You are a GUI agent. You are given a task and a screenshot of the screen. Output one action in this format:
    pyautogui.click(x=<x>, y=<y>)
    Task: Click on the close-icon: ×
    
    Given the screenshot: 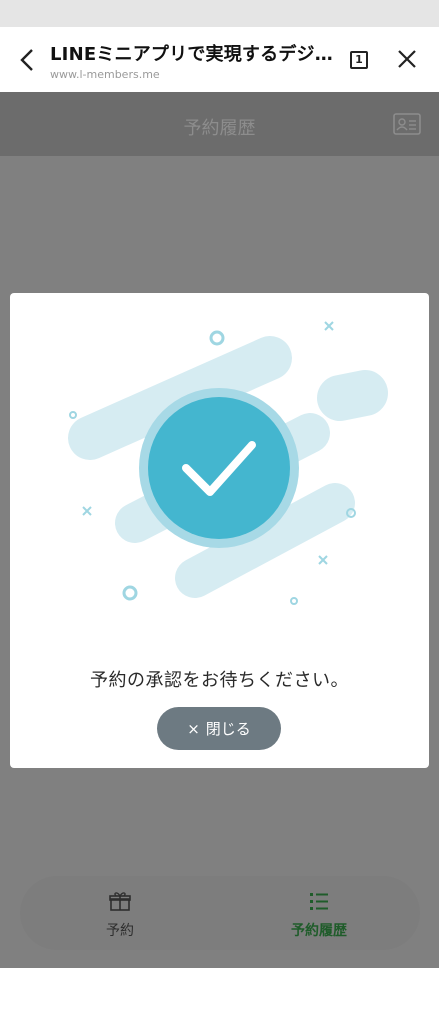 What is the action you would take?
    pyautogui.click(x=193, y=728)
    